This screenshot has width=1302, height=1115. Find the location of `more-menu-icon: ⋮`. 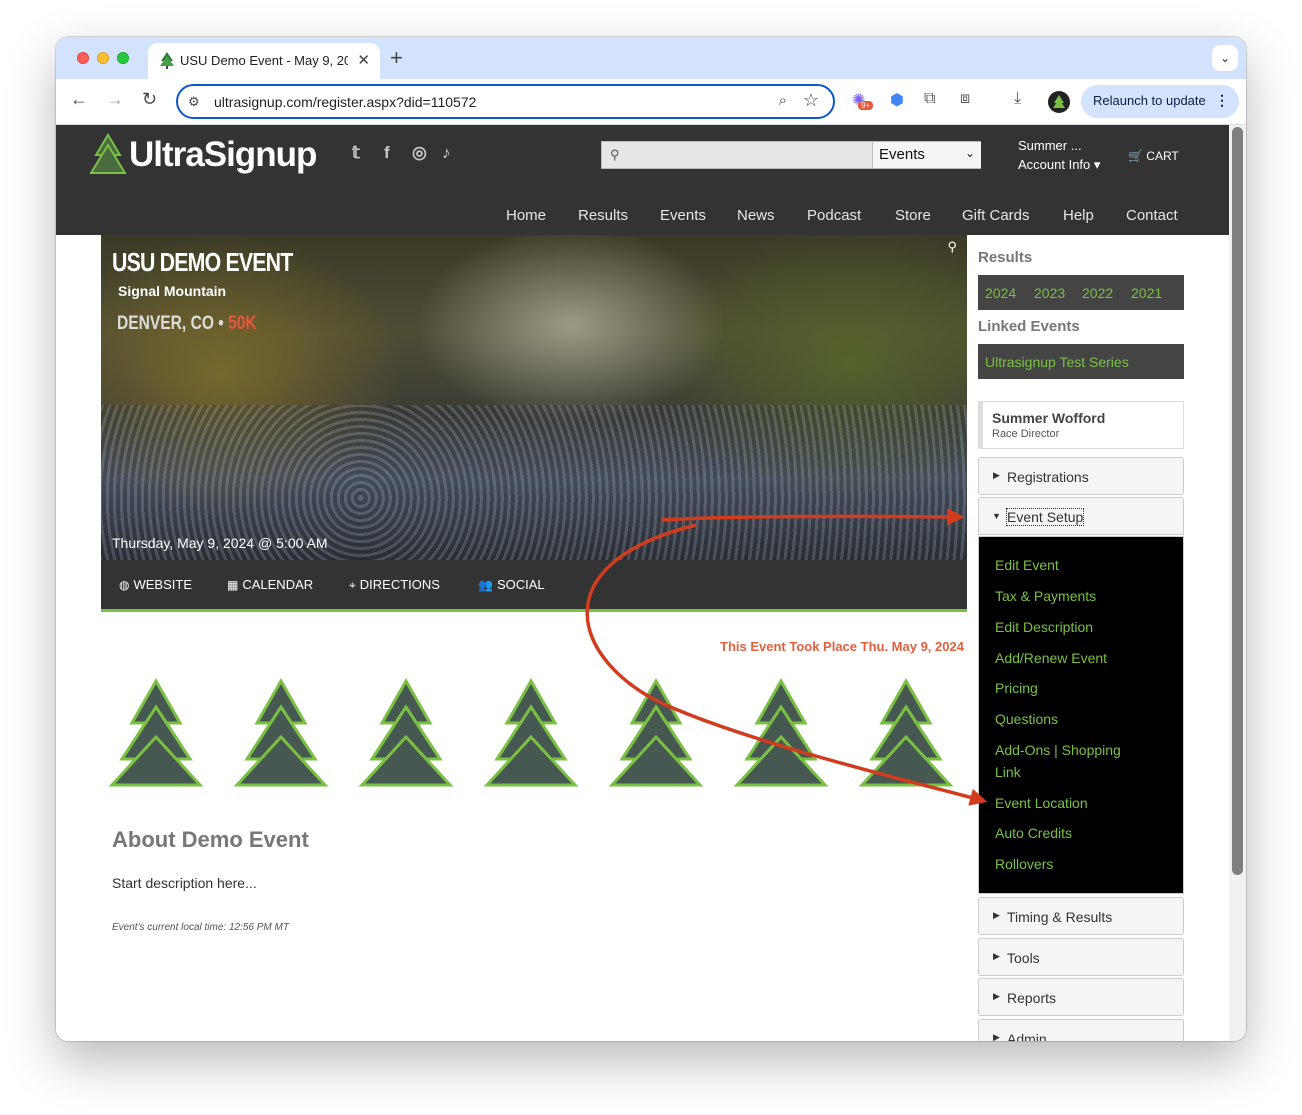

more-menu-icon: ⋮ is located at coordinates (1222, 100).